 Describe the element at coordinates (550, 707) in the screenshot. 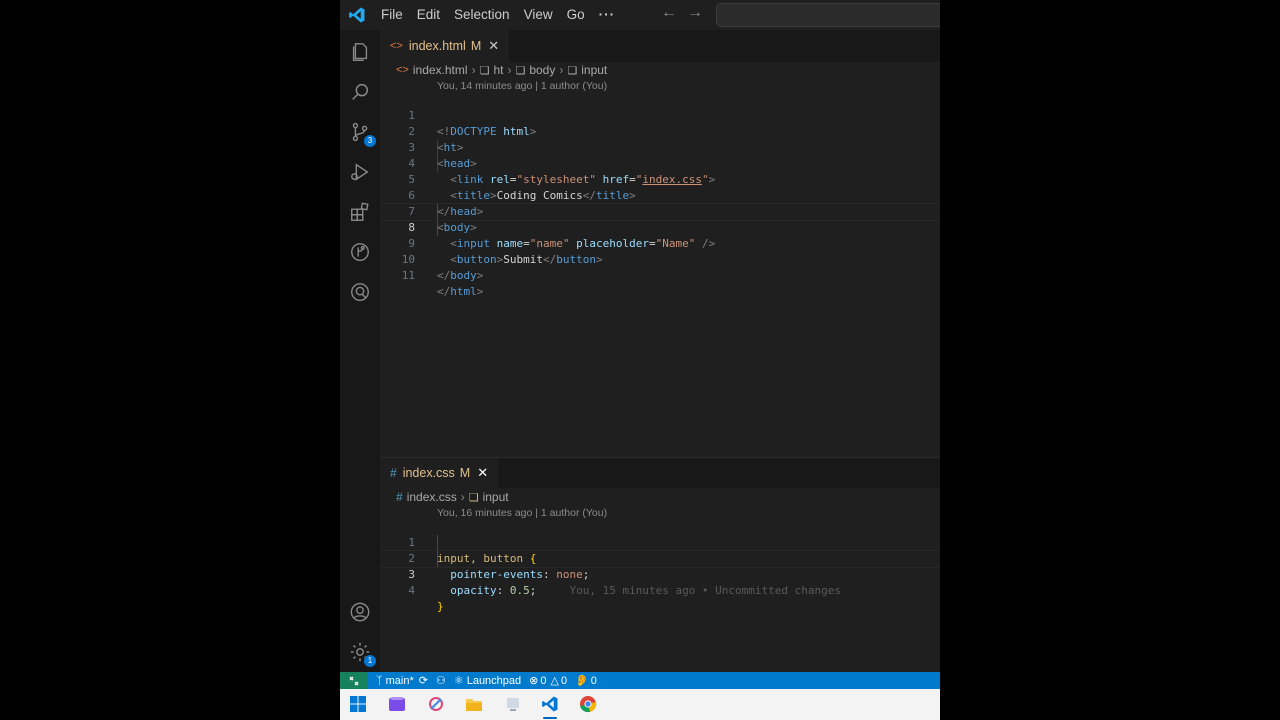

I see `vscode-icon` at that location.